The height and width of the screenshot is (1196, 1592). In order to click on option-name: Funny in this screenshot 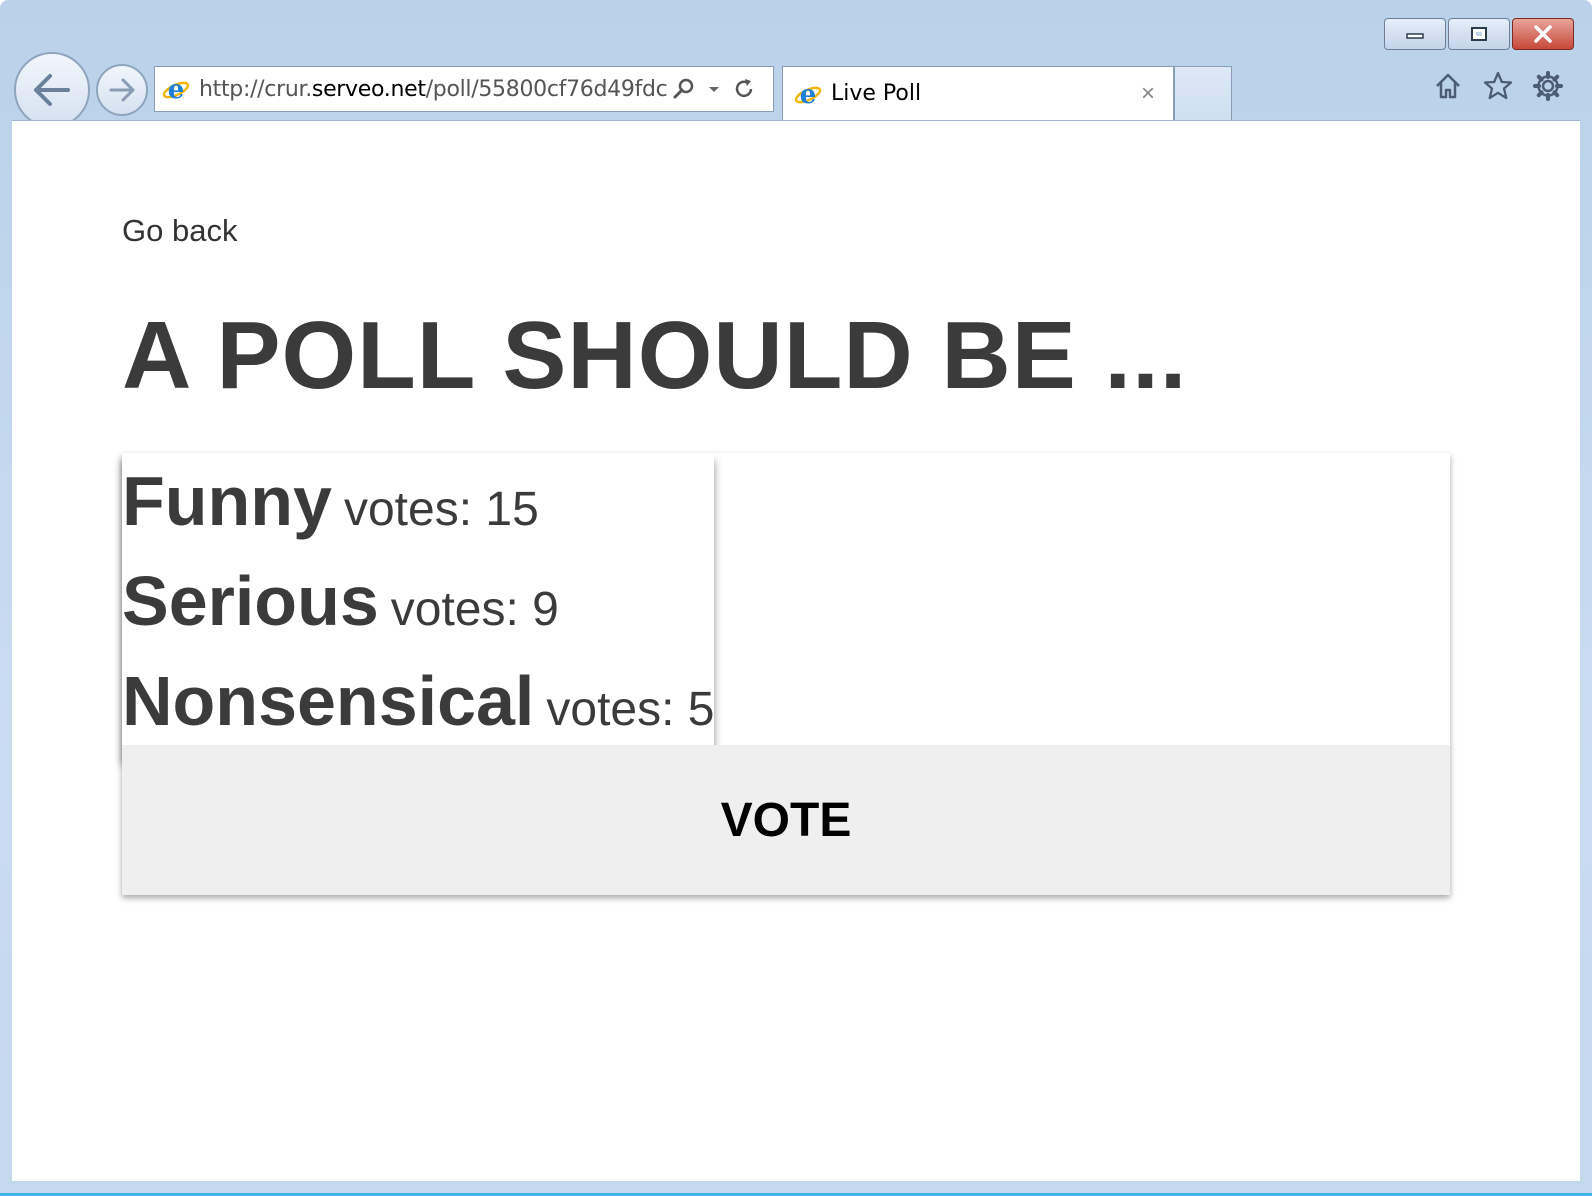, I will do `click(227, 501)`.